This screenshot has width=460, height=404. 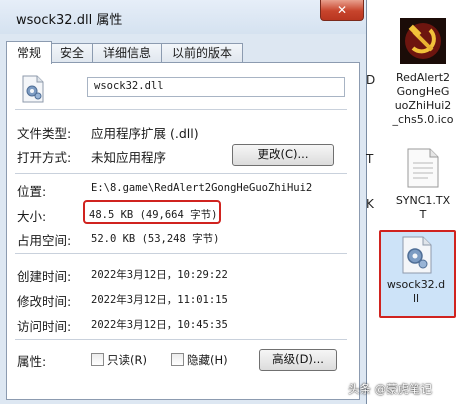 I want to click on desktop-icon-label: wsock32.d ll, so click(x=416, y=291).